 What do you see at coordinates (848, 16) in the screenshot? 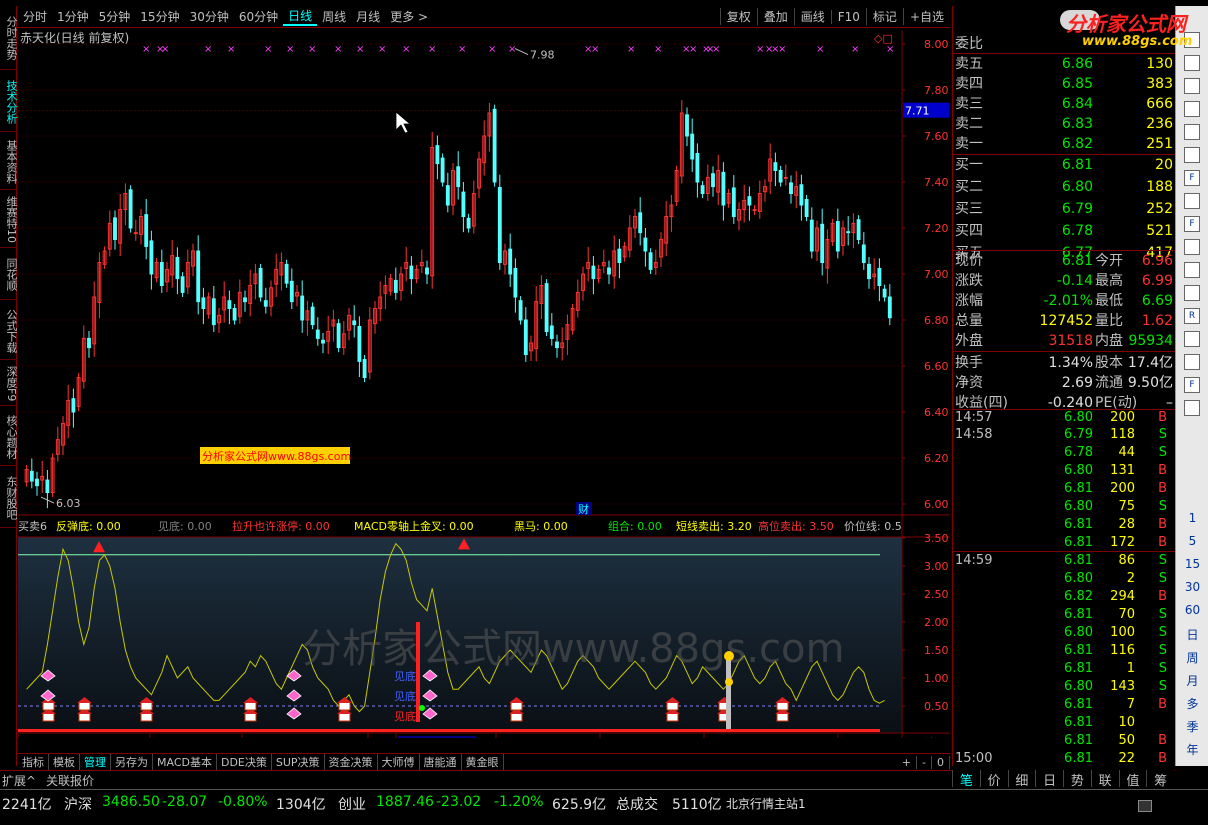
I see `toolbar-button-3: F10` at bounding box center [848, 16].